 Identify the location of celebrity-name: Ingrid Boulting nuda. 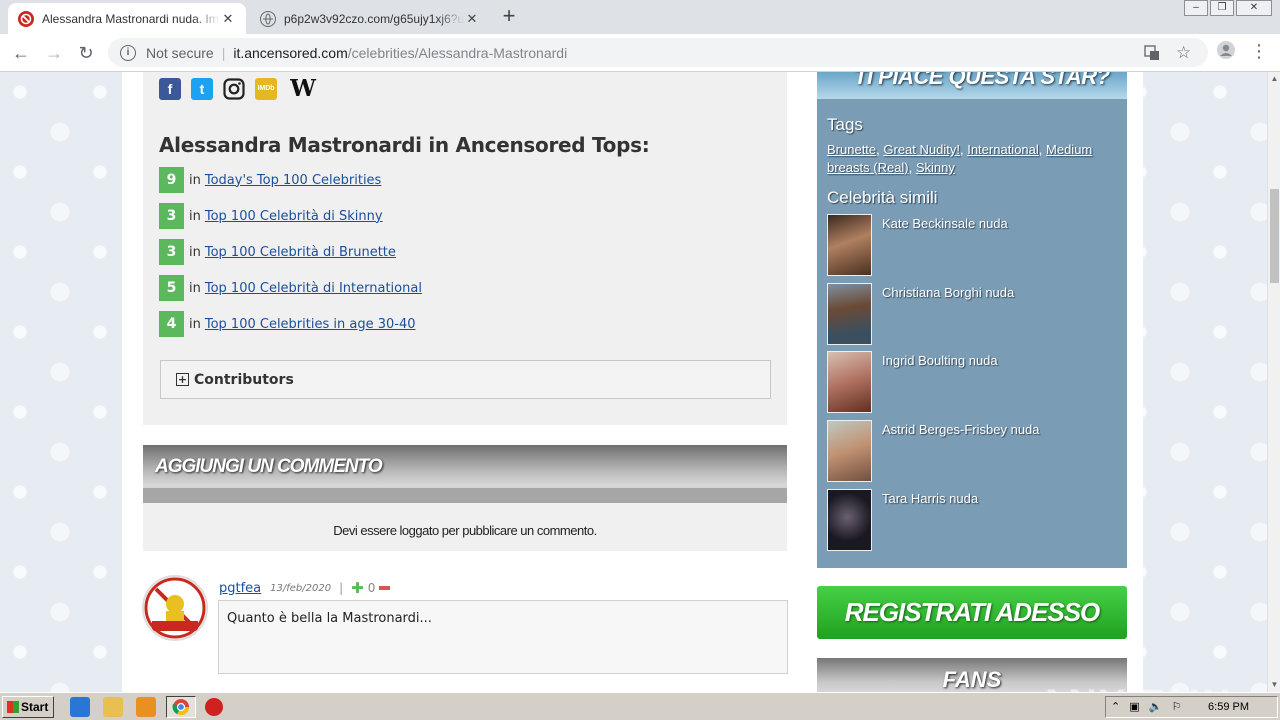
(940, 383).